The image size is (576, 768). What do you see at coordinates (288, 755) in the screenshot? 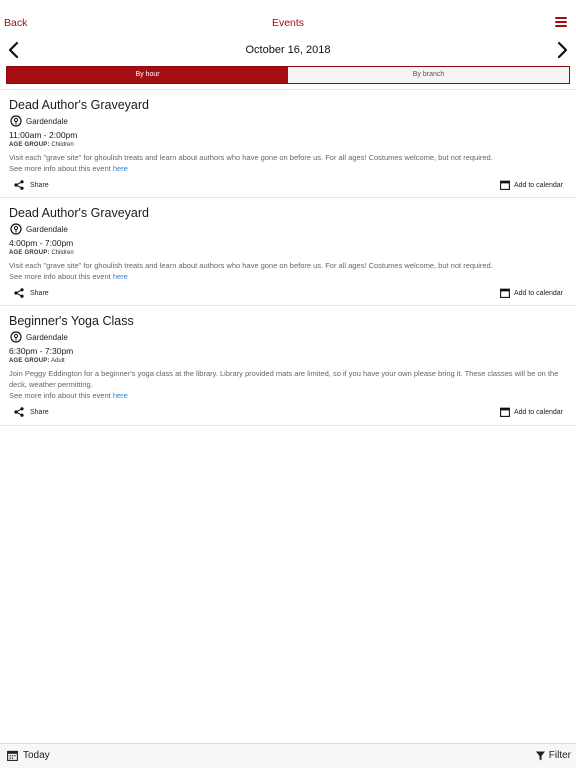
I see `bottom-toolbar: Today Filter` at bounding box center [288, 755].